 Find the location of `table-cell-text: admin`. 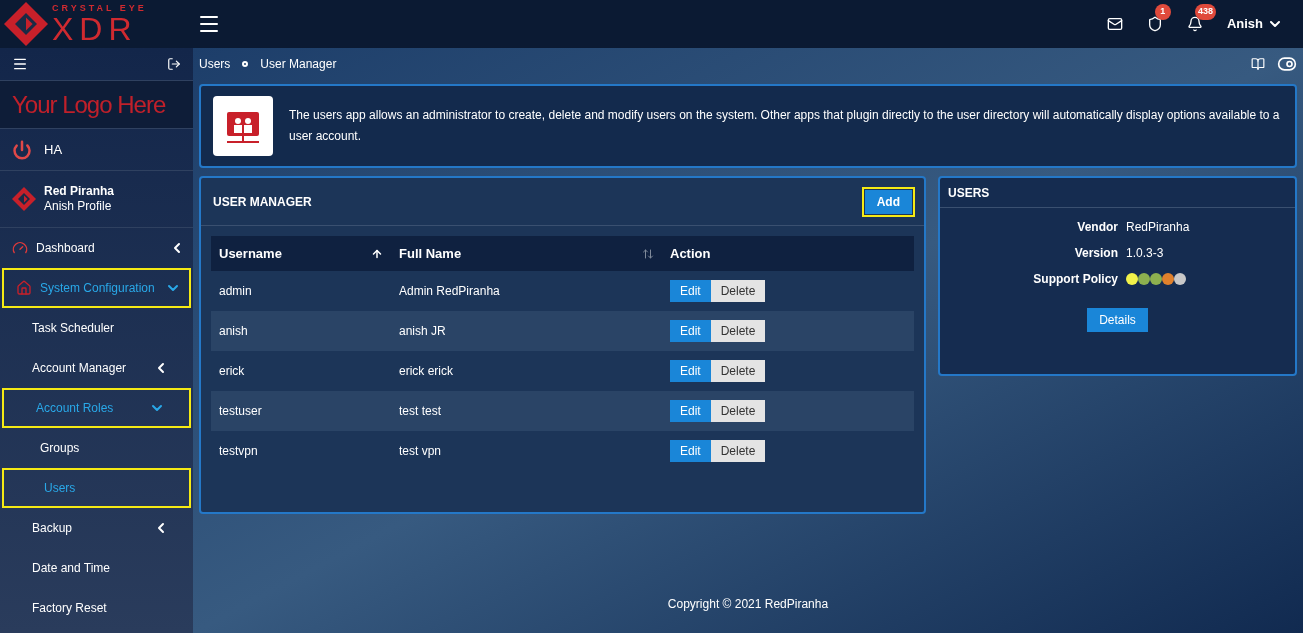

table-cell-text: admin is located at coordinates (235, 291).